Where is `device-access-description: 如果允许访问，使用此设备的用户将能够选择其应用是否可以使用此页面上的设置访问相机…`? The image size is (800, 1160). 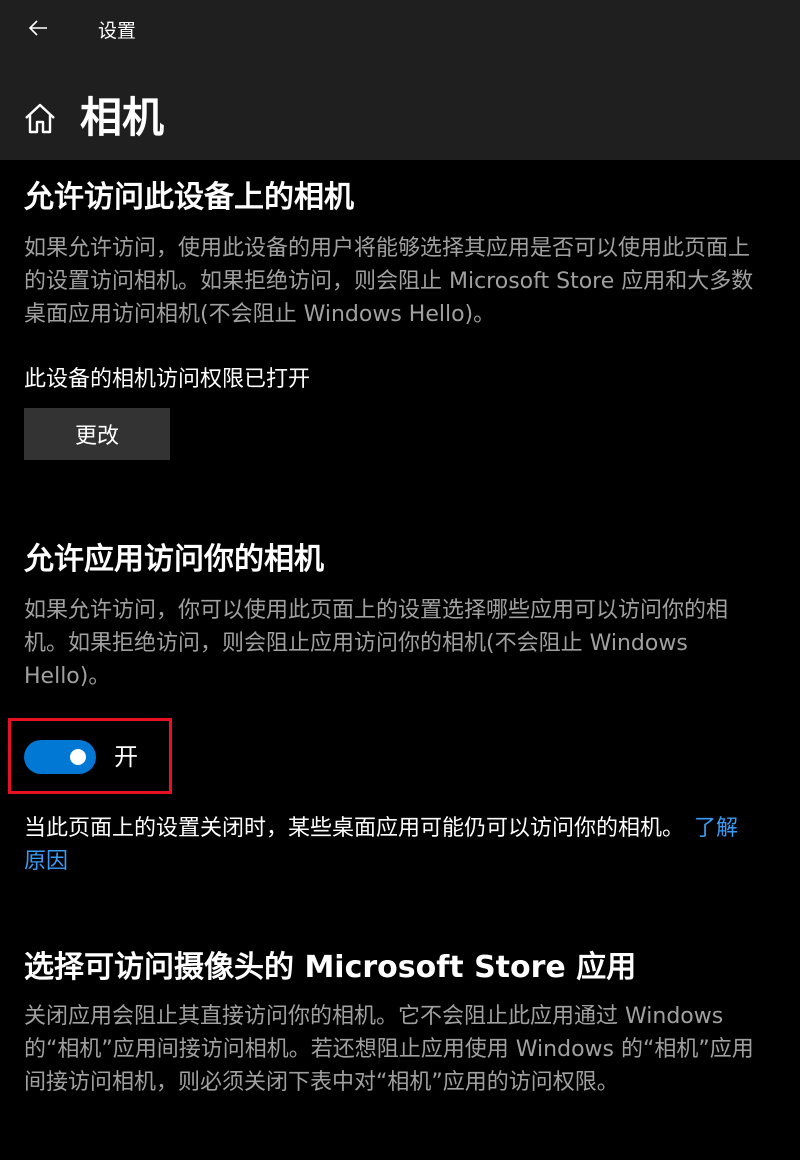
device-access-description: 如果允许访问，使用此设备的用户将能够选择其应用是否可以使用此页面上的设置访问相机… is located at coordinates (389, 281).